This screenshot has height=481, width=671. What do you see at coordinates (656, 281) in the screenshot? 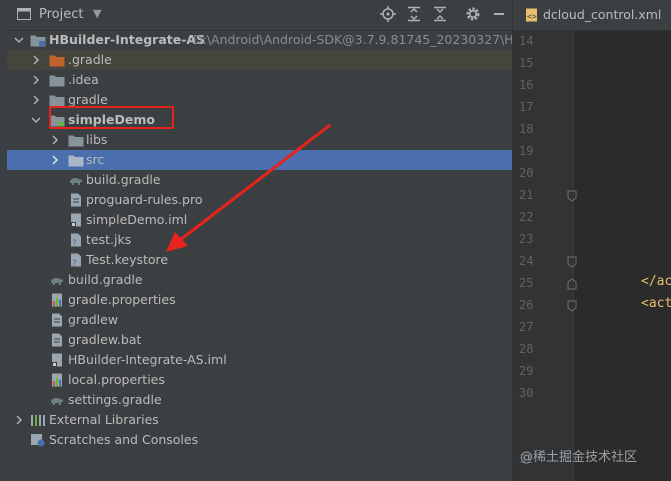
I see `code-line-25: </ac` at bounding box center [656, 281].